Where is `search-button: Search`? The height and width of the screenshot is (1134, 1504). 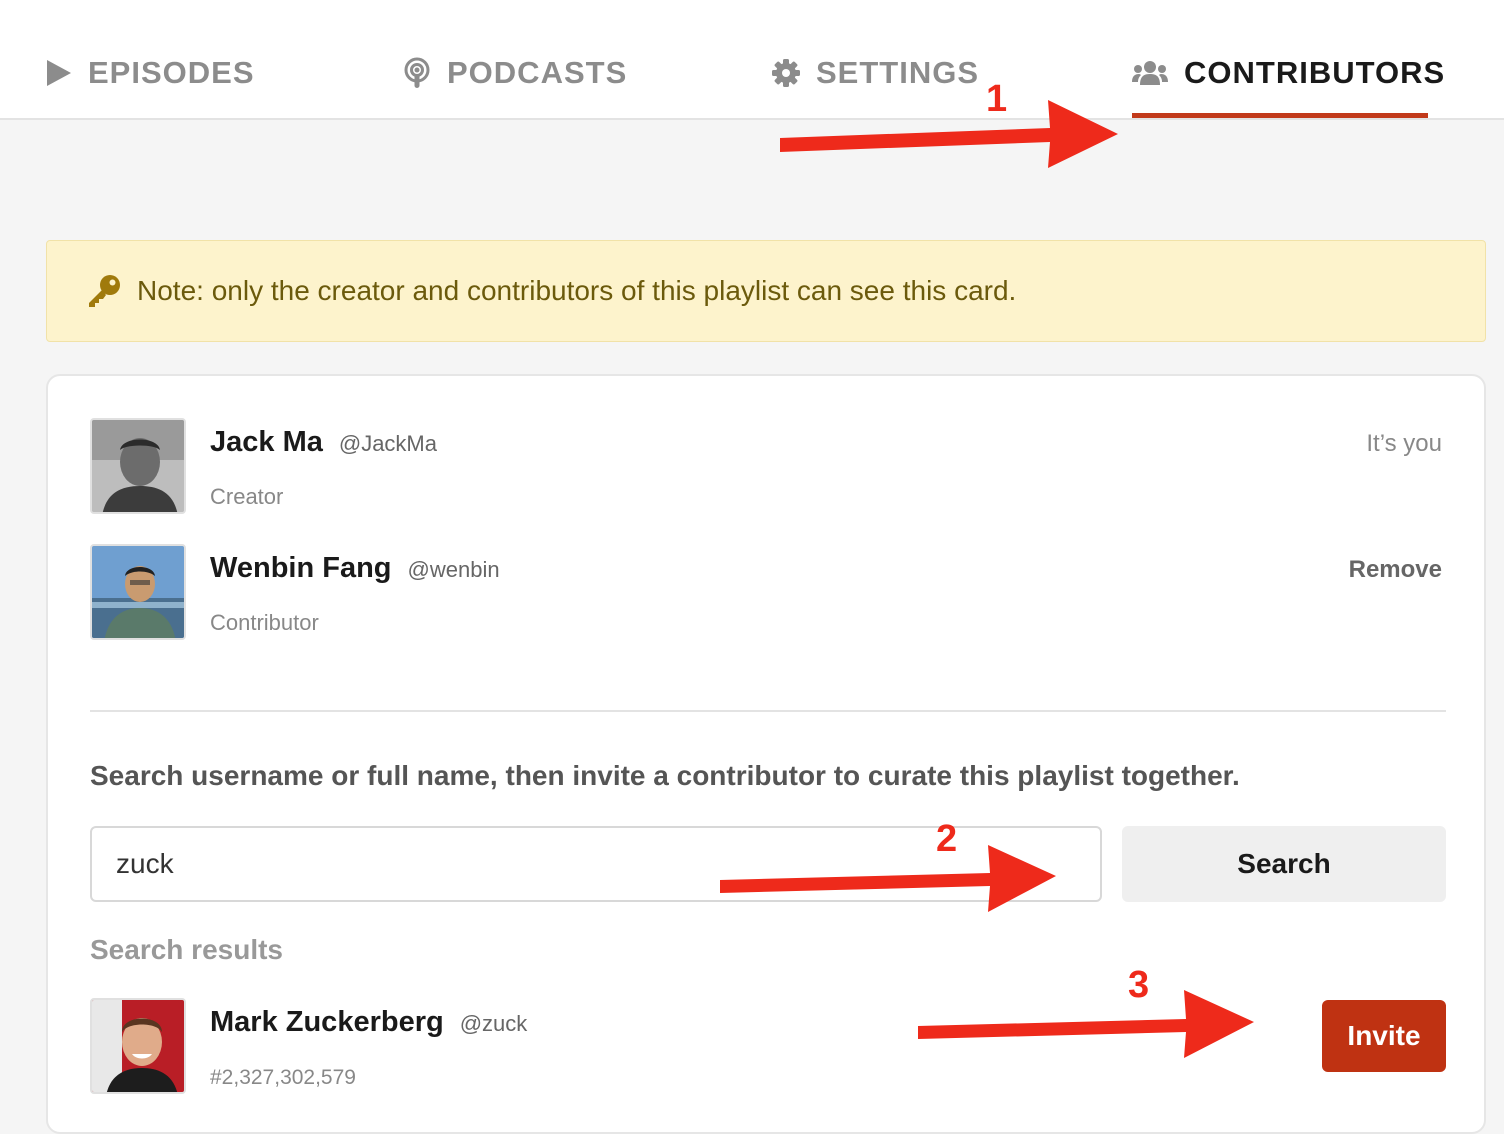 search-button: Search is located at coordinates (1284, 864).